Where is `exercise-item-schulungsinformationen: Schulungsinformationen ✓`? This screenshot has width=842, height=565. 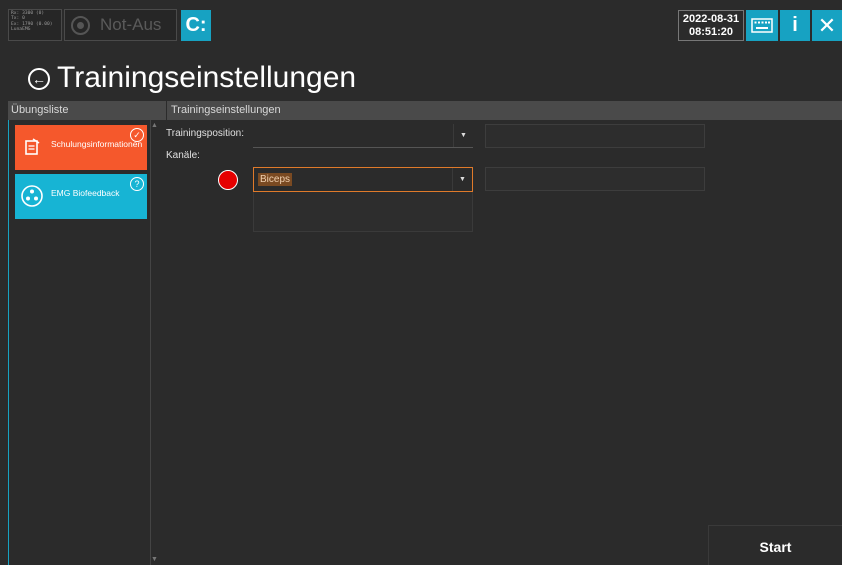 exercise-item-schulungsinformationen: Schulungsinformationen ✓ is located at coordinates (81, 147).